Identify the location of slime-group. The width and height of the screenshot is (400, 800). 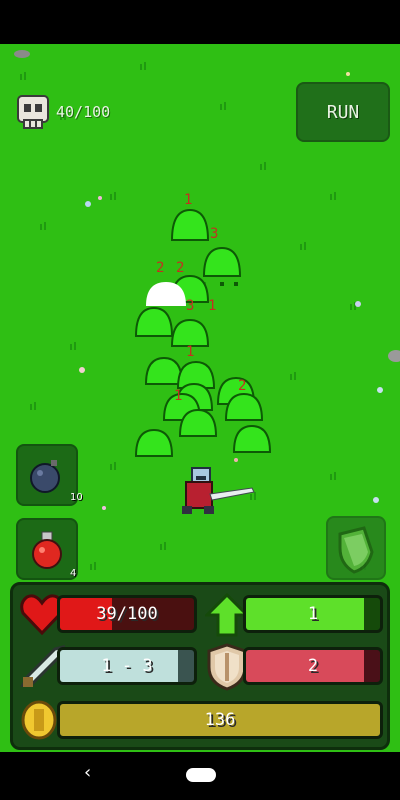
(203, 332).